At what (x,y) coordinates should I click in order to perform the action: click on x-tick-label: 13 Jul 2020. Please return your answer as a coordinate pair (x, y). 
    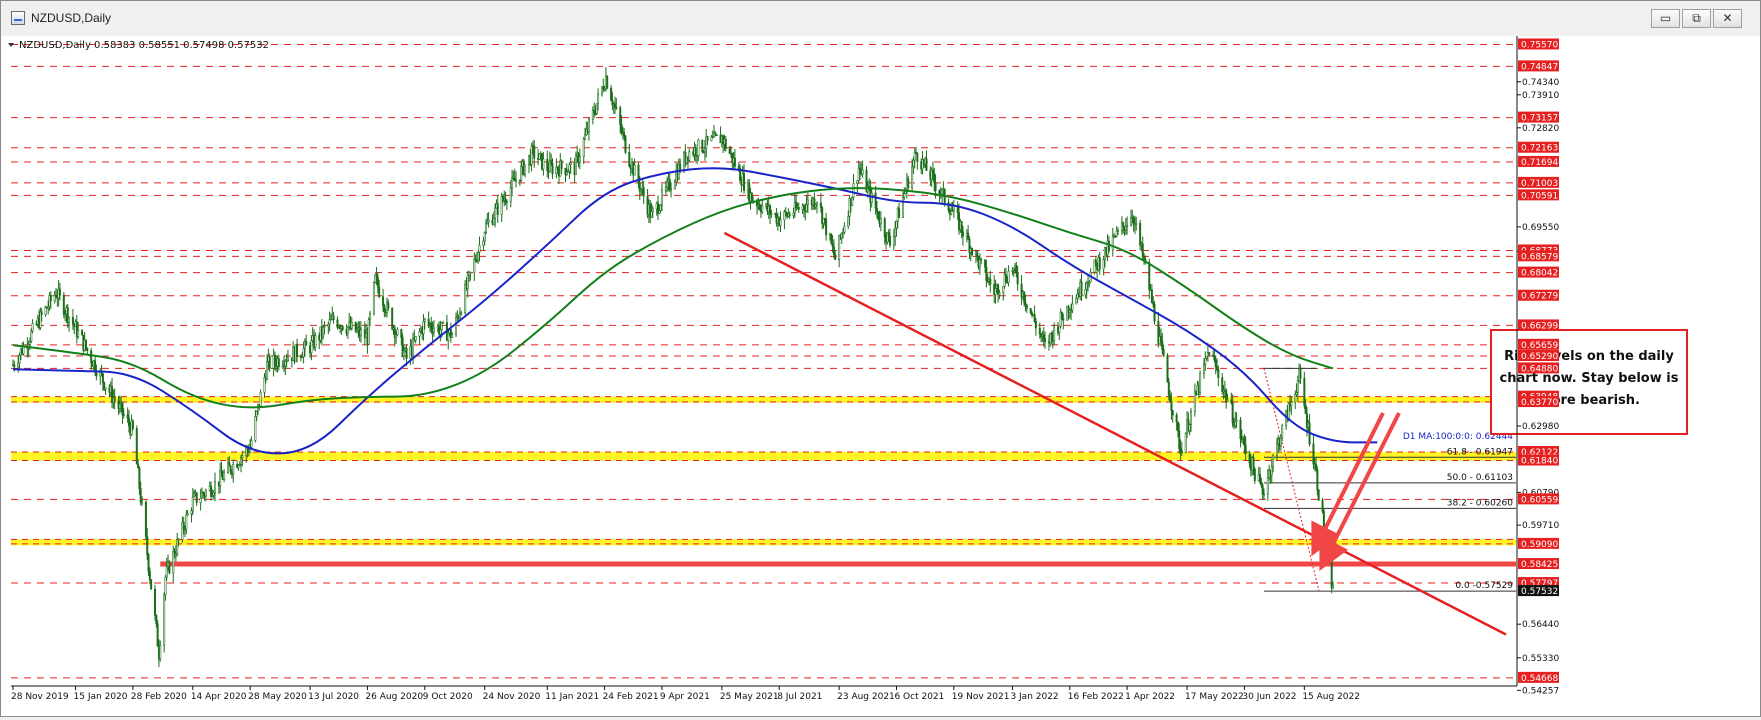
    Looking at the image, I should click on (333, 697).